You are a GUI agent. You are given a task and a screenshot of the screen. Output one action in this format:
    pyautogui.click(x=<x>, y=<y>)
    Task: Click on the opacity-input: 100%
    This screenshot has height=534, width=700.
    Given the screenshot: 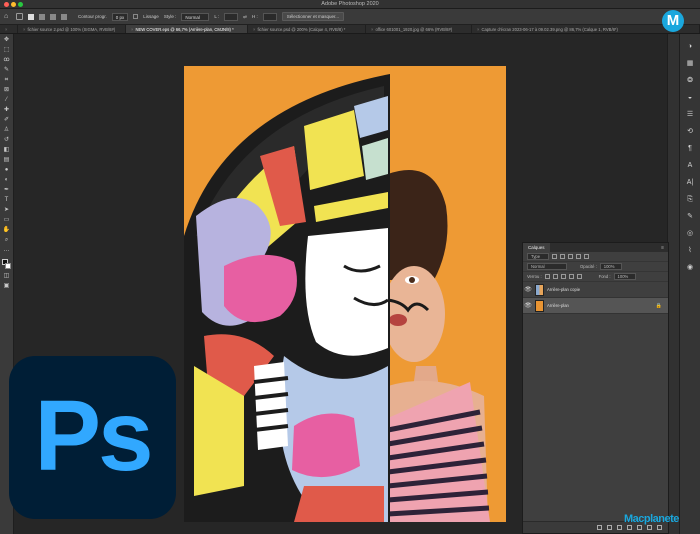 What is the action you would take?
    pyautogui.click(x=610, y=266)
    